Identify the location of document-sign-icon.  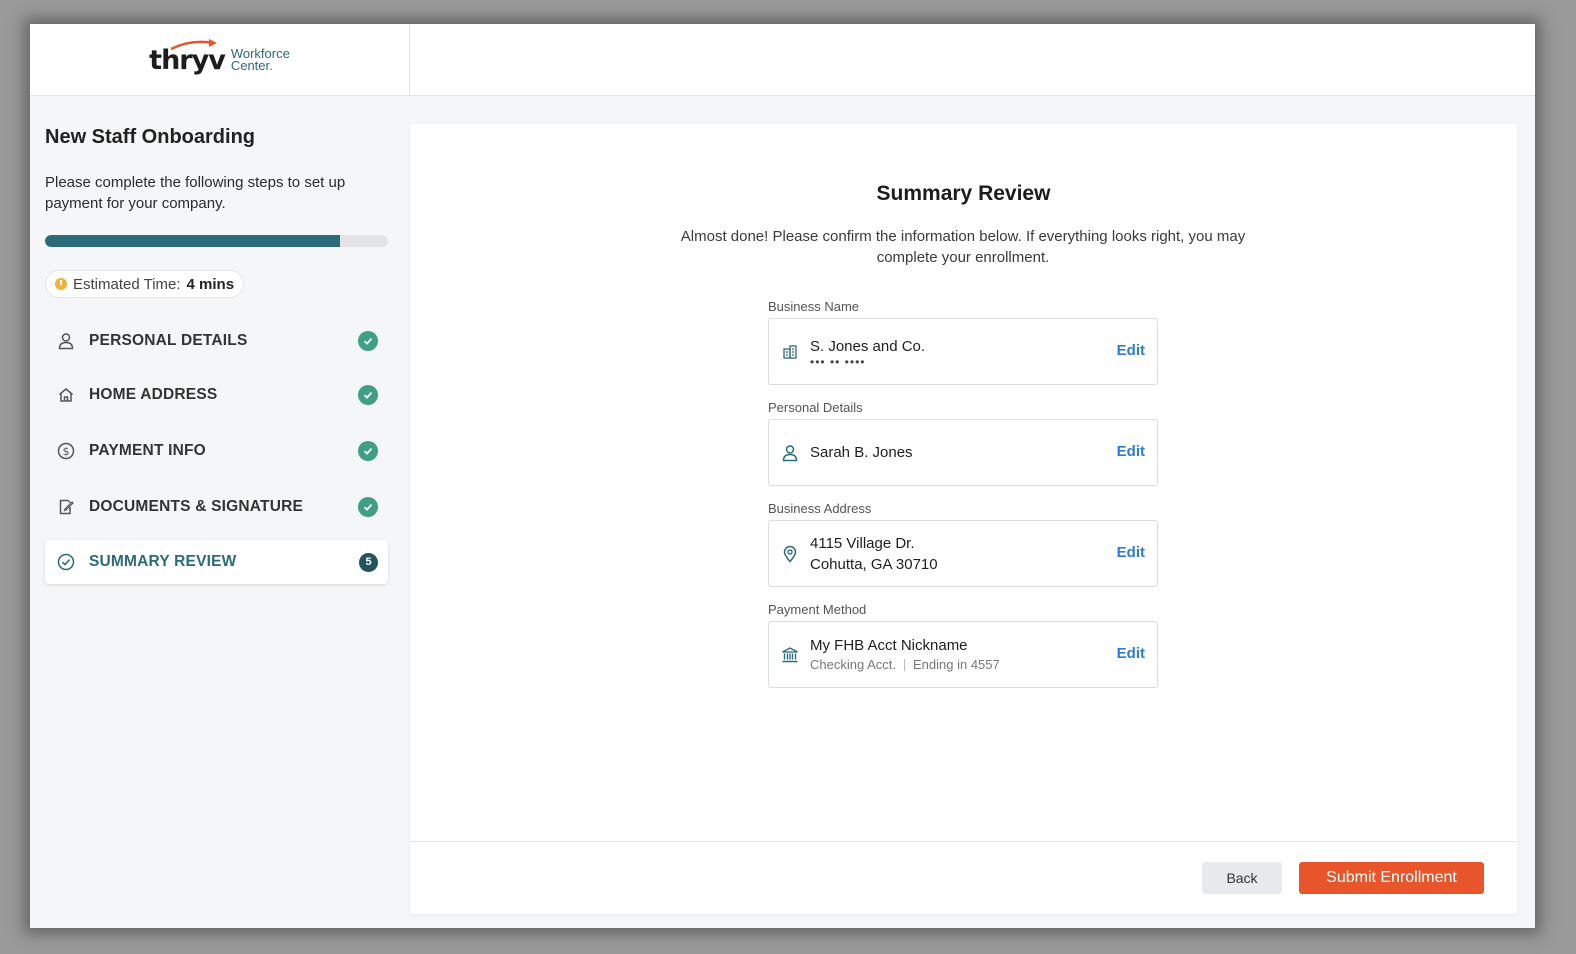
(66, 507).